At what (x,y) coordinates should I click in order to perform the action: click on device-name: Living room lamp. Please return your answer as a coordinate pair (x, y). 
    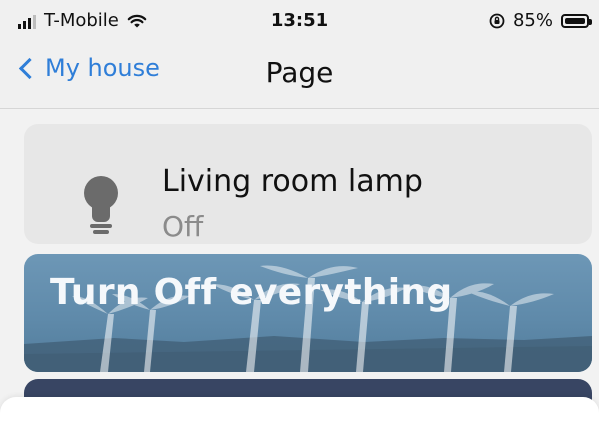
    Looking at the image, I should click on (292, 181).